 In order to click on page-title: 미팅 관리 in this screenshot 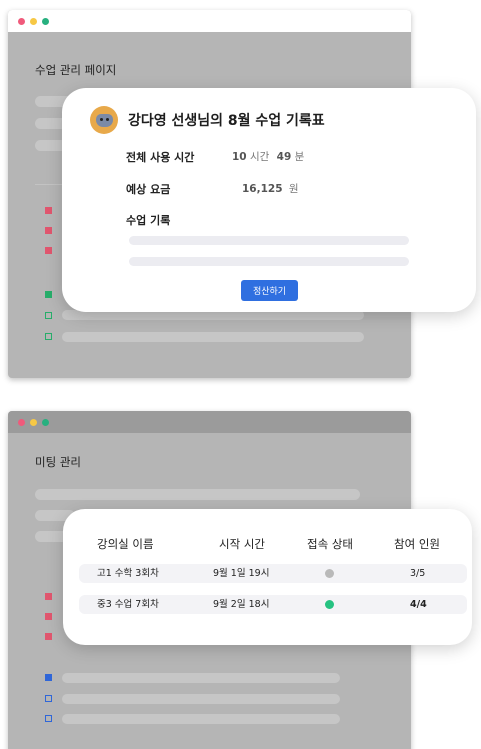, I will do `click(58, 462)`.